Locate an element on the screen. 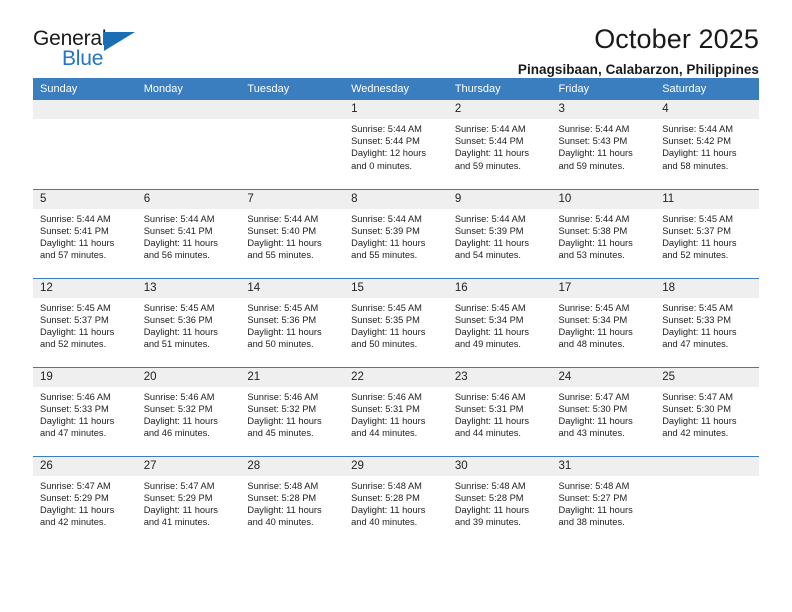  day-detail-sunset: Sunset: 5:42 PM is located at coordinates (696, 141).